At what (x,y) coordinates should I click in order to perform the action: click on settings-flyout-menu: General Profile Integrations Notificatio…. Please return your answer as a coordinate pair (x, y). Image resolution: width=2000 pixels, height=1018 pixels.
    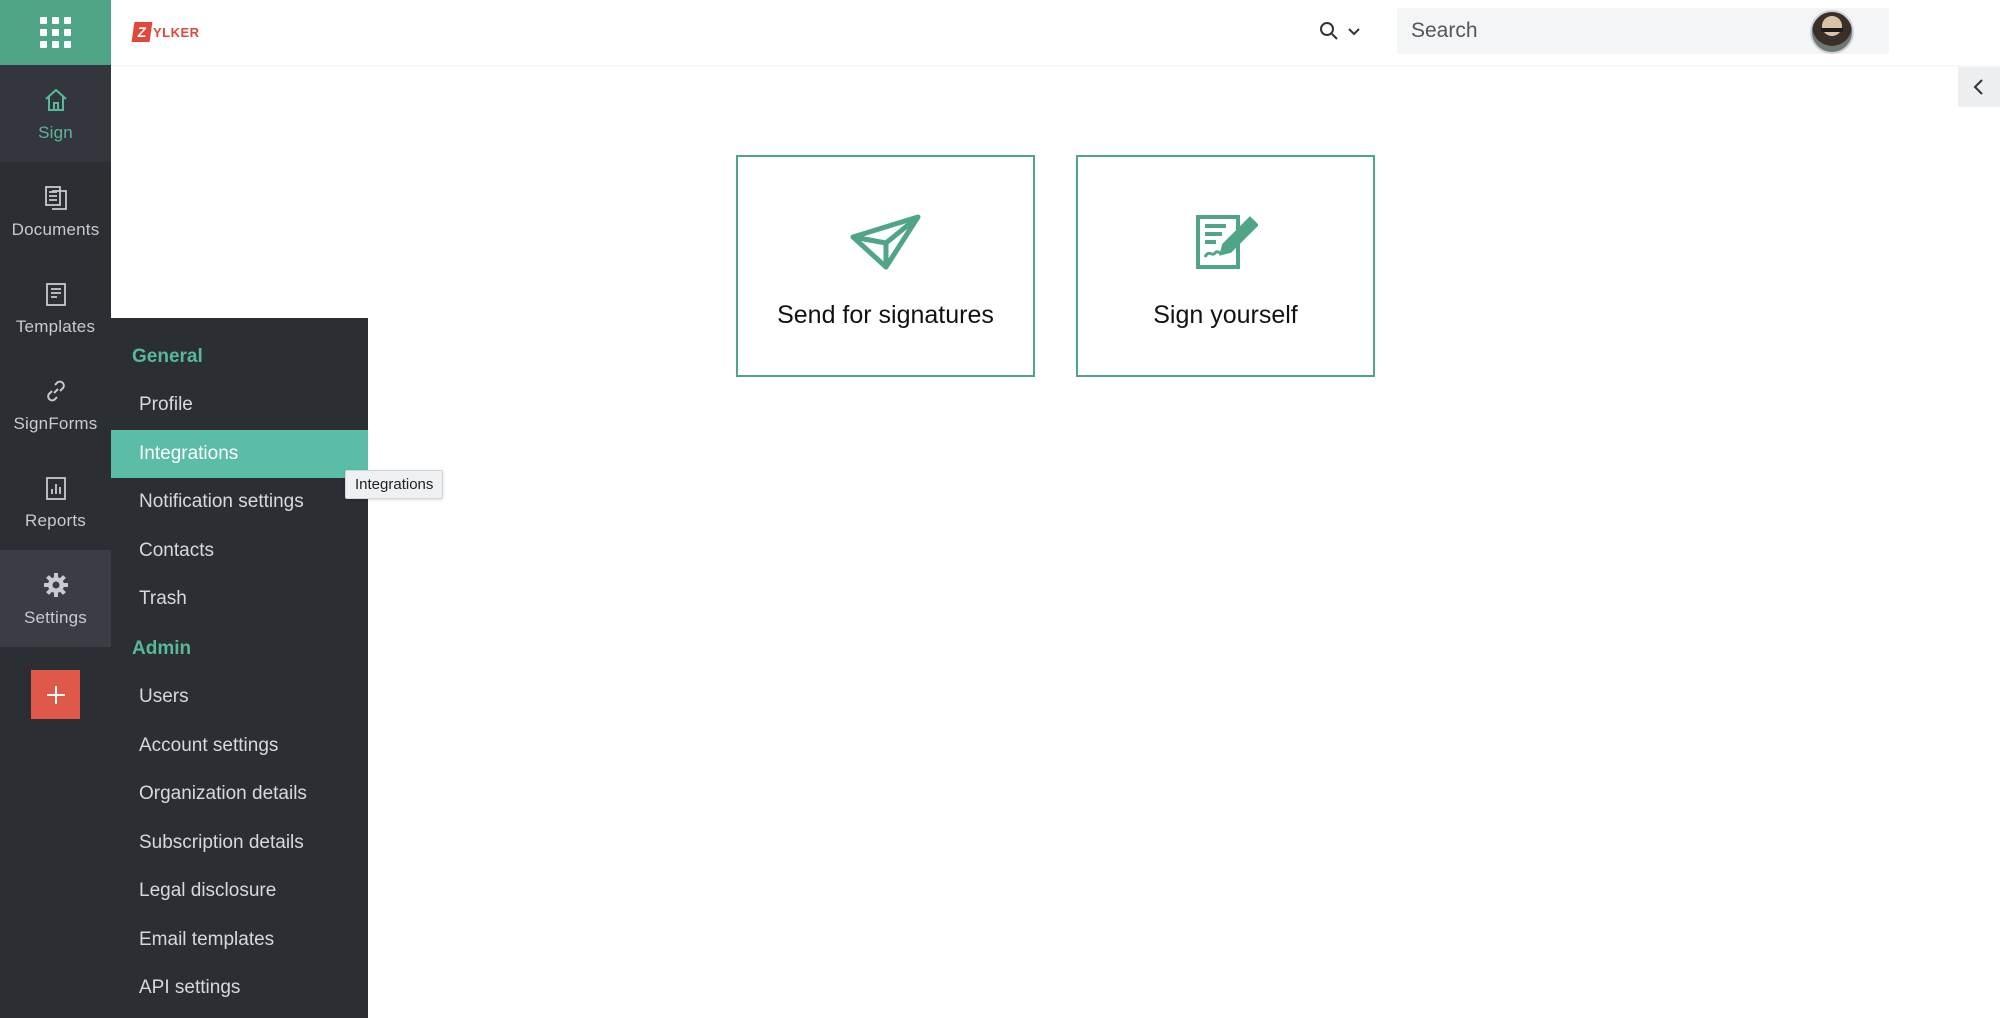
    Looking at the image, I should click on (239, 668).